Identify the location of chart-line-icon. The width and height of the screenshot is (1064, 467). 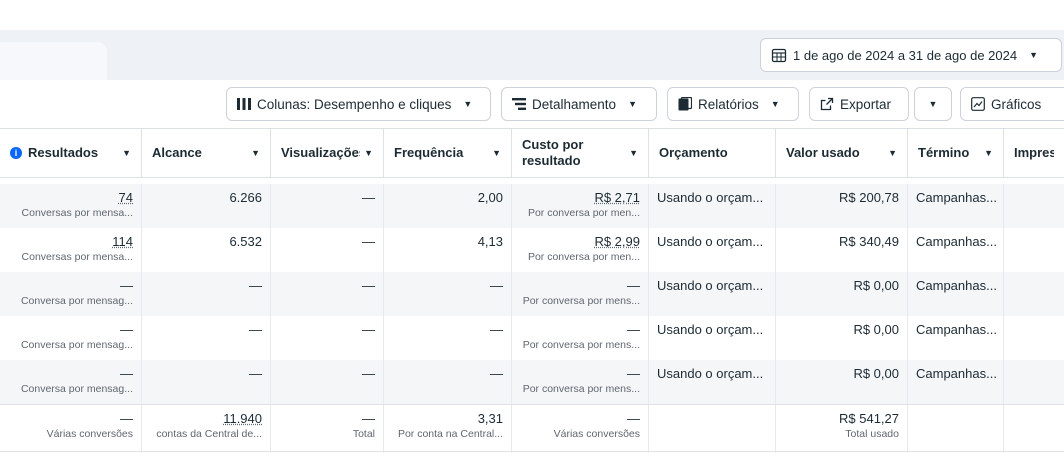
(978, 104).